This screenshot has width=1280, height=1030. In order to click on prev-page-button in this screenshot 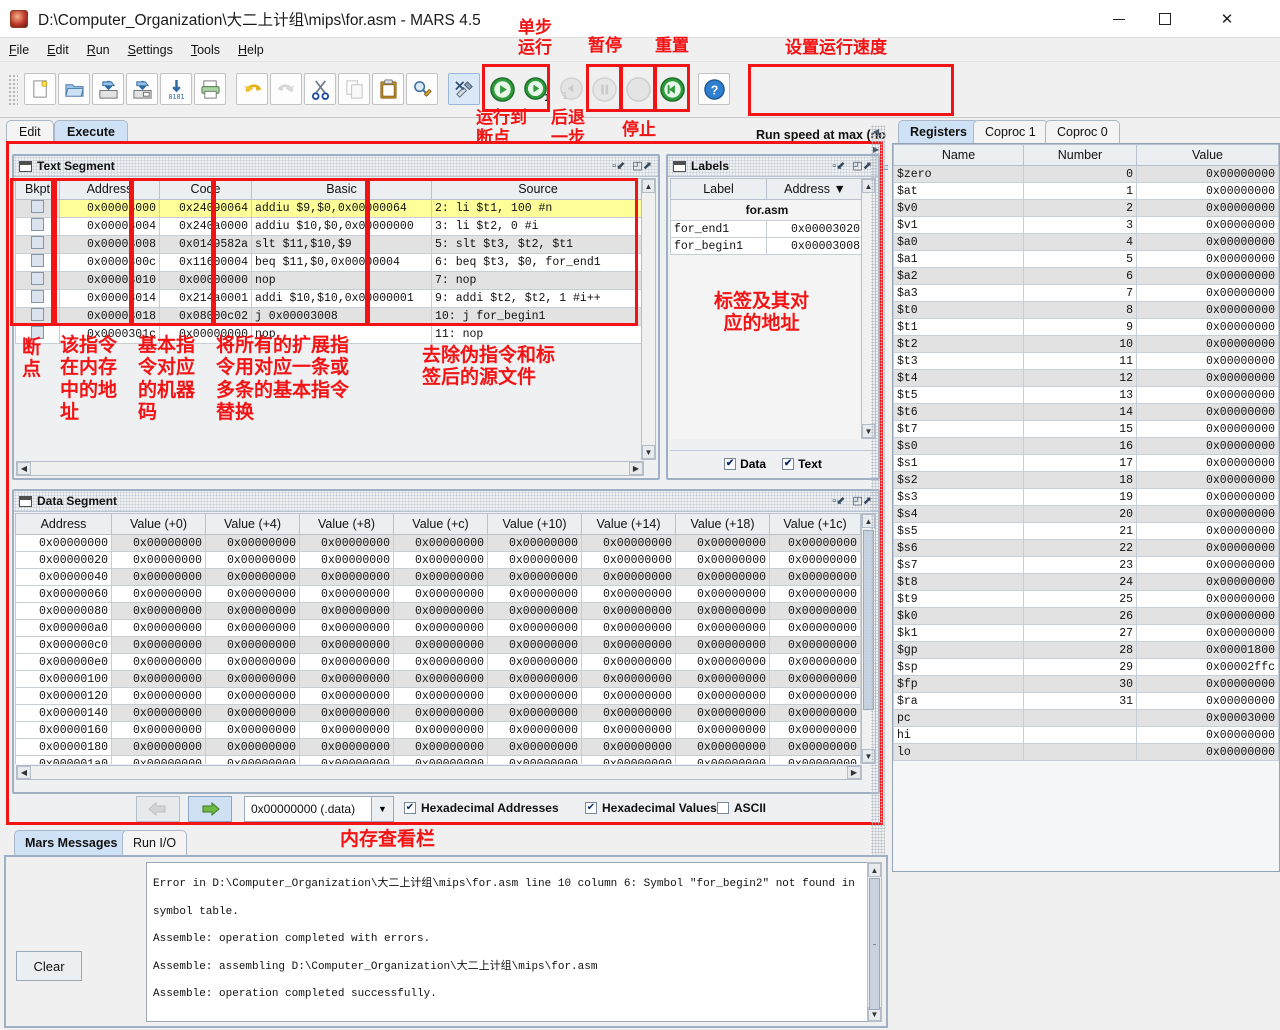, I will do `click(158, 809)`.